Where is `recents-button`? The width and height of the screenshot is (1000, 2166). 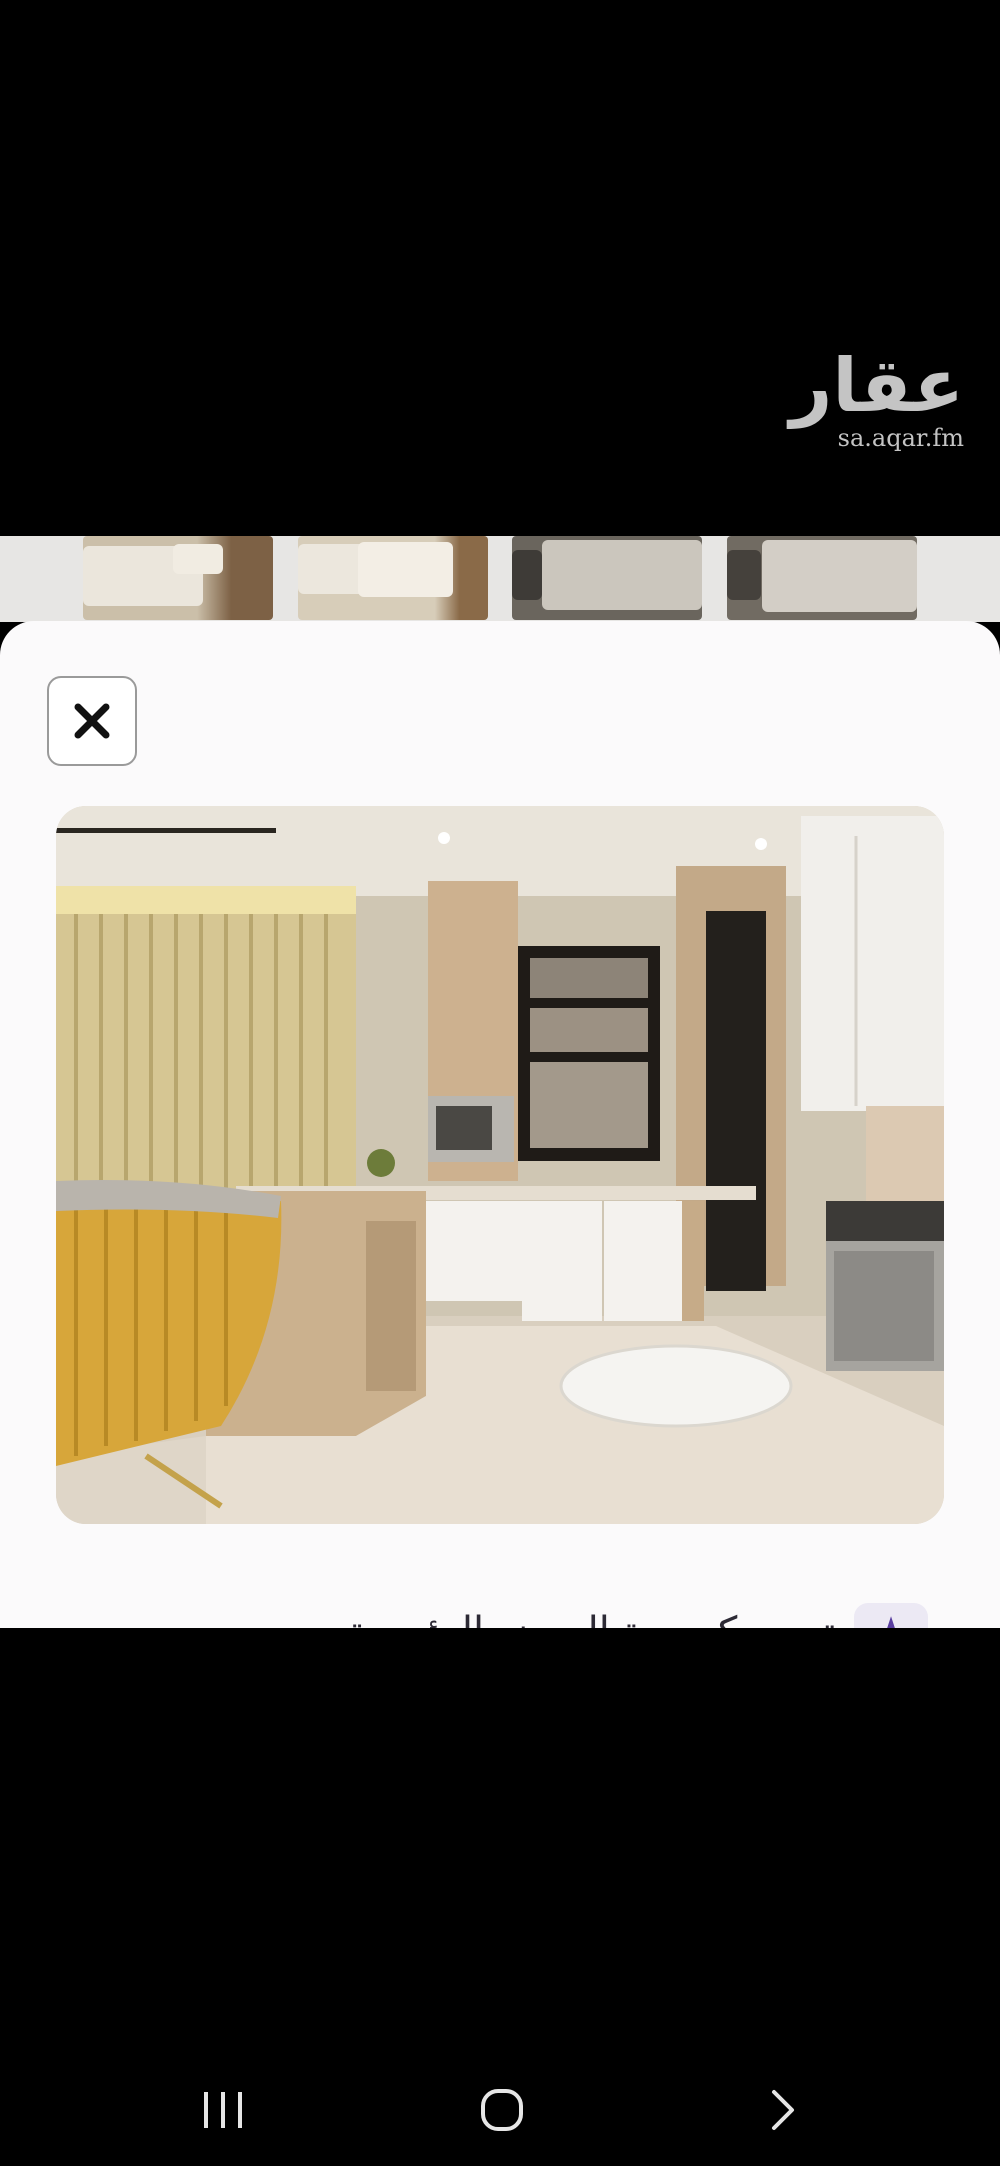 recents-button is located at coordinates (223, 2110).